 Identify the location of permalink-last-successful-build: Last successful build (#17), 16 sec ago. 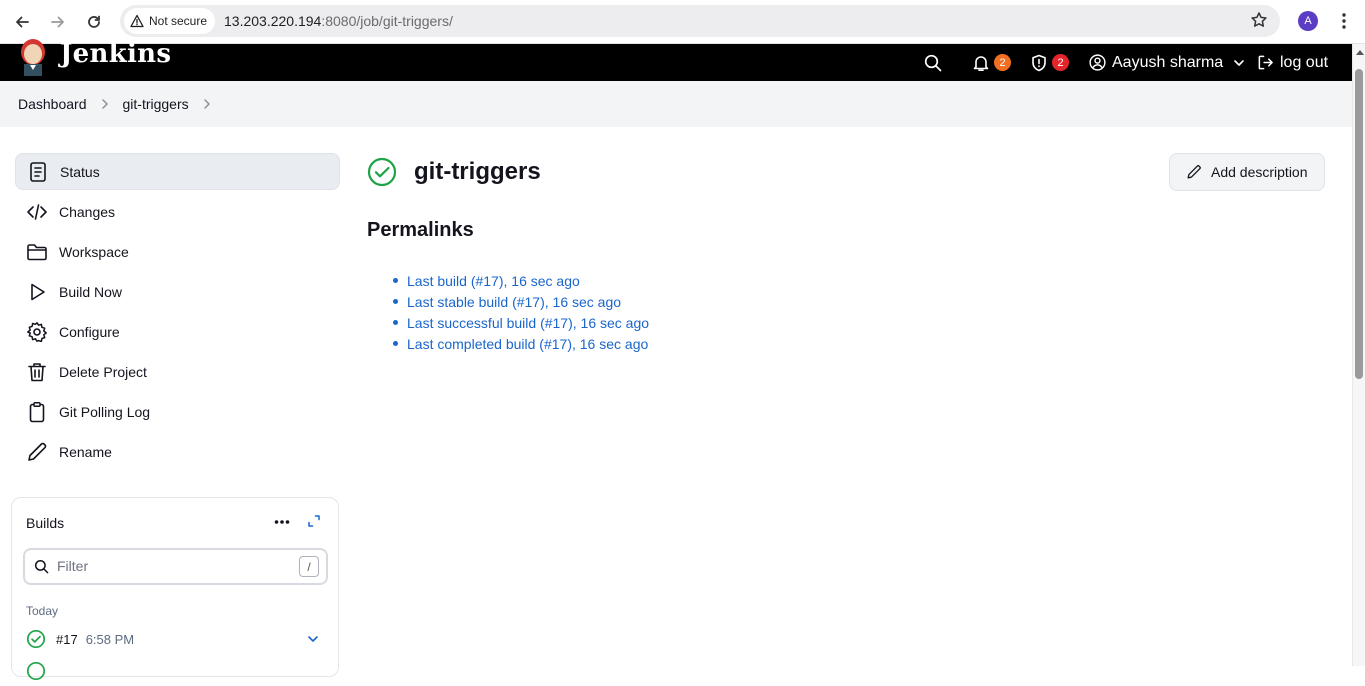
(528, 323).